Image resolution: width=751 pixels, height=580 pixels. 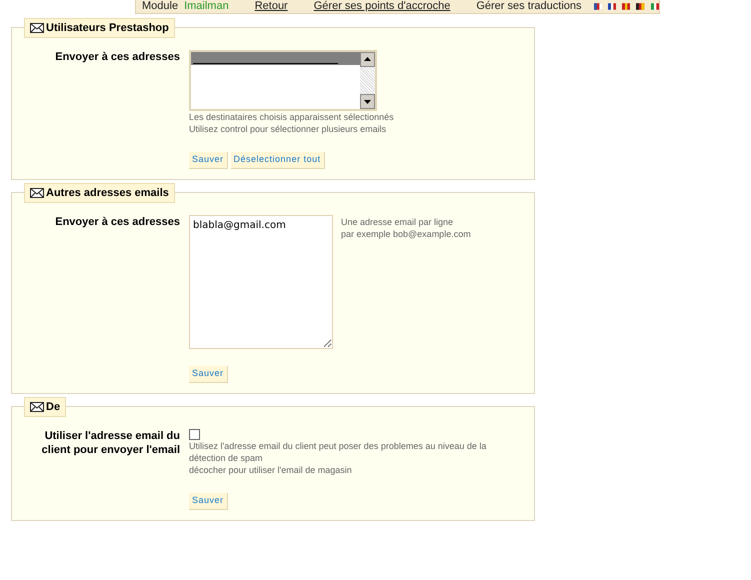 What do you see at coordinates (406, 234) in the screenshot?
I see `hint-text: par exemple bob@example.com` at bounding box center [406, 234].